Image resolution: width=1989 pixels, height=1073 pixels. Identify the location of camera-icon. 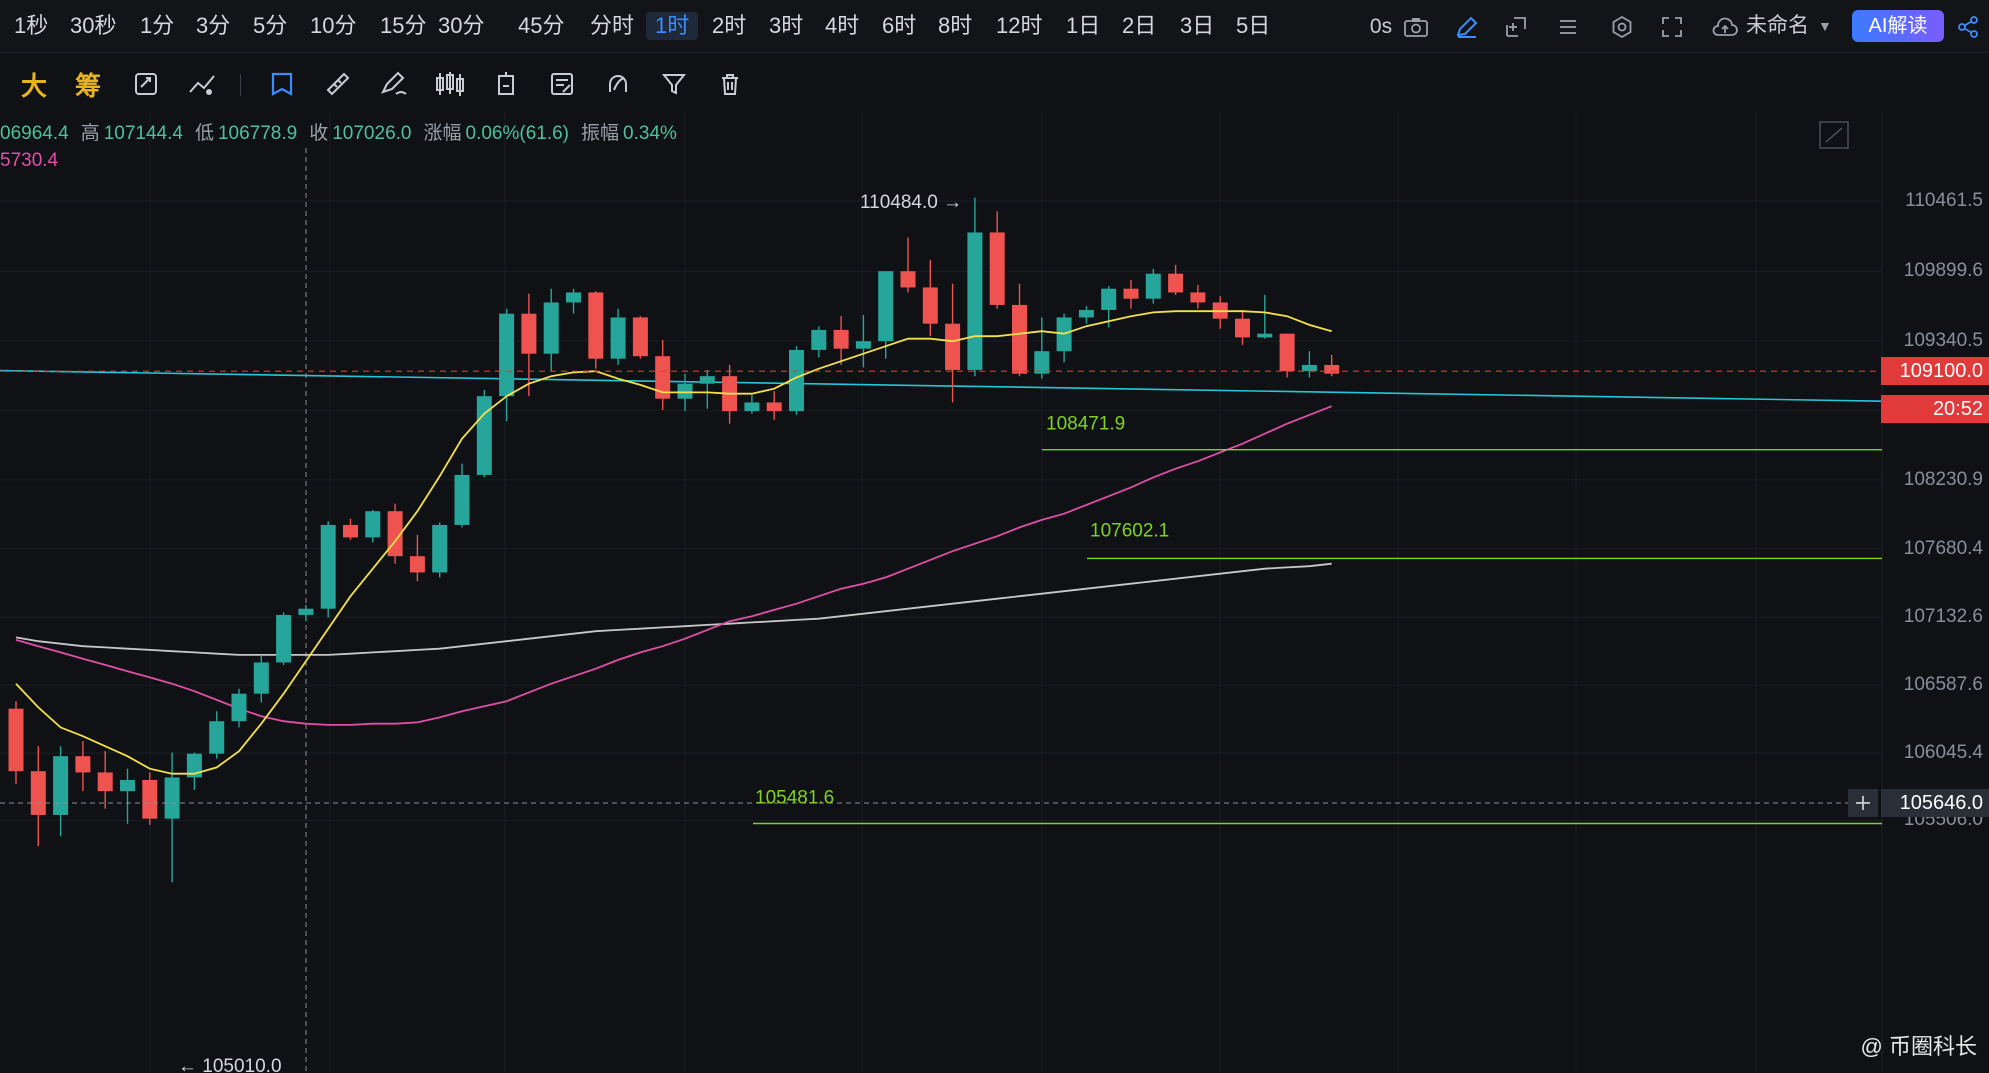
(1416, 27).